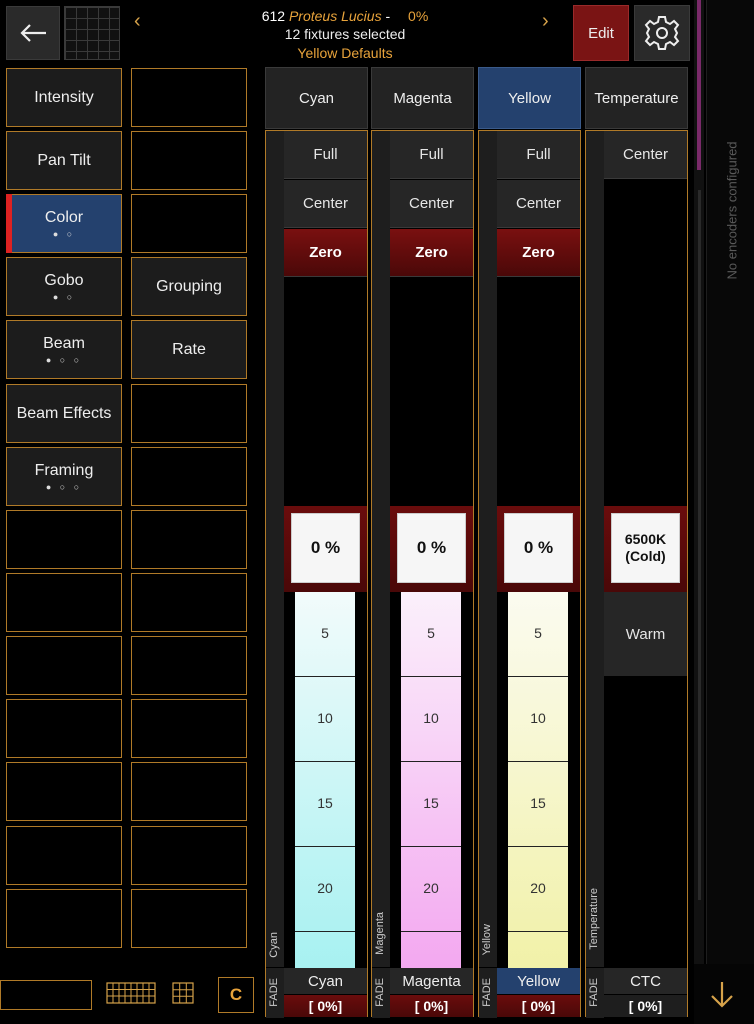  What do you see at coordinates (189, 286) in the screenshot?
I see `category-grouping: Grouping` at bounding box center [189, 286].